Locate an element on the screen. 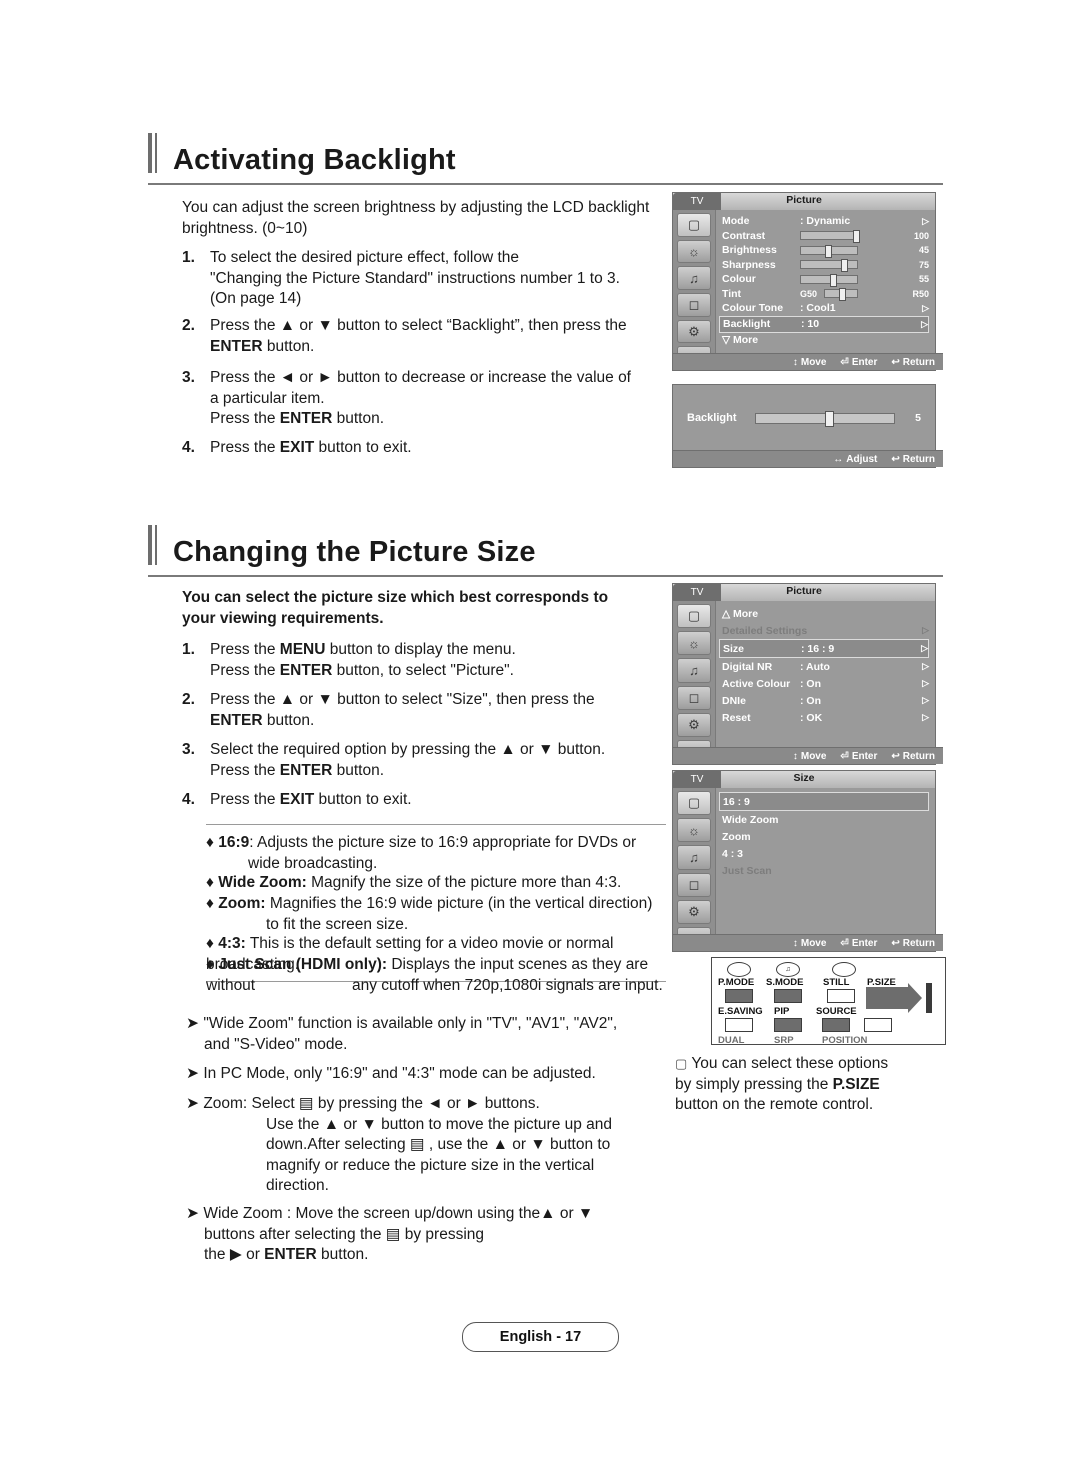 The height and width of the screenshot is (1472, 1080). osd-size-option-16-9: 16 : 9 is located at coordinates (824, 801).